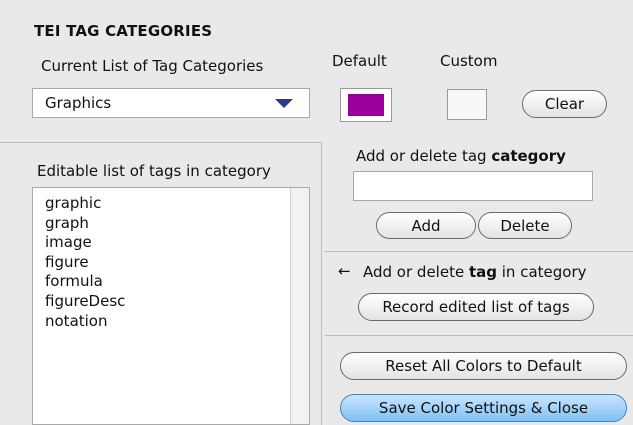 The image size is (633, 425). I want to click on tag-list-item: formula, so click(177, 282).